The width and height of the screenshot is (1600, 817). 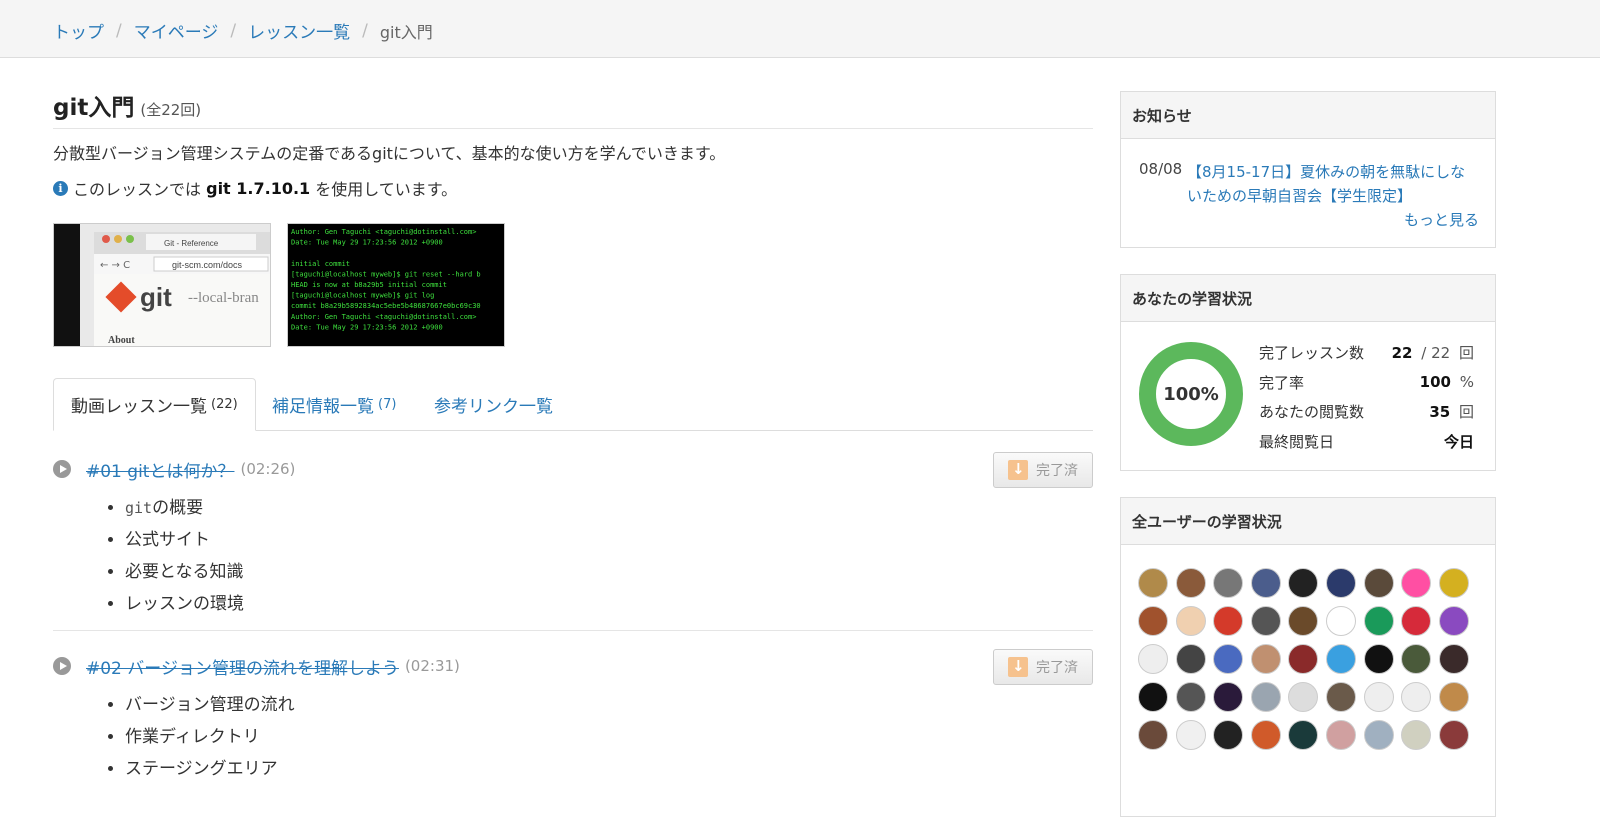 What do you see at coordinates (176, 30) in the screenshot?
I see `breadcrumb-mypage: マイページ` at bounding box center [176, 30].